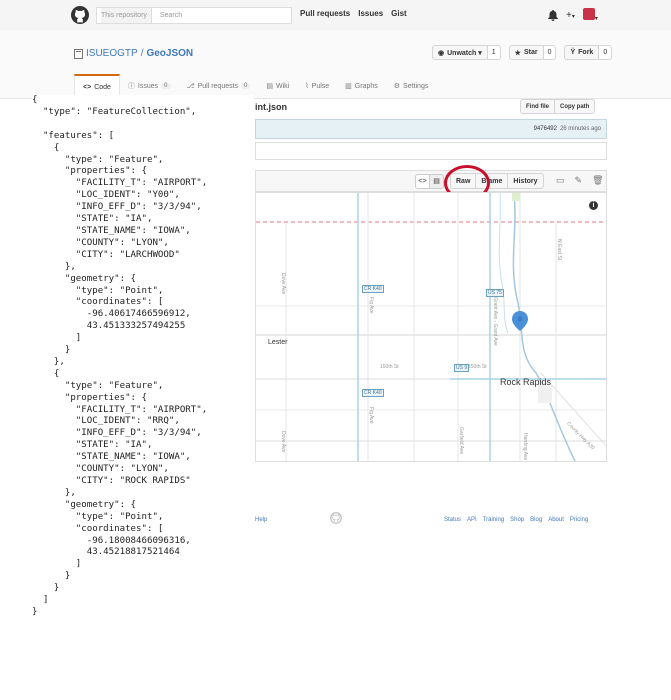  Describe the element at coordinates (441, 53) in the screenshot. I see `eye-icon: ◉` at that location.